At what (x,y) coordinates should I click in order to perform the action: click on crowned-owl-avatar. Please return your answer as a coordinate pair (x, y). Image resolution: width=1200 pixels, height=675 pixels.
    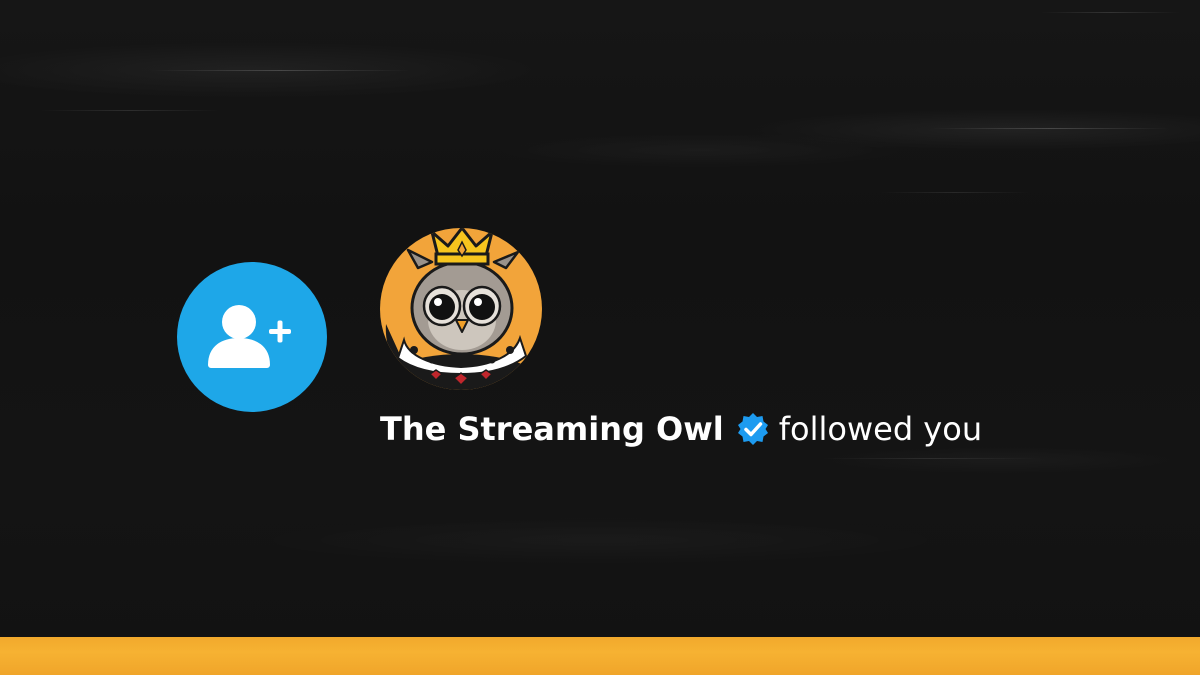
    Looking at the image, I should click on (461, 309).